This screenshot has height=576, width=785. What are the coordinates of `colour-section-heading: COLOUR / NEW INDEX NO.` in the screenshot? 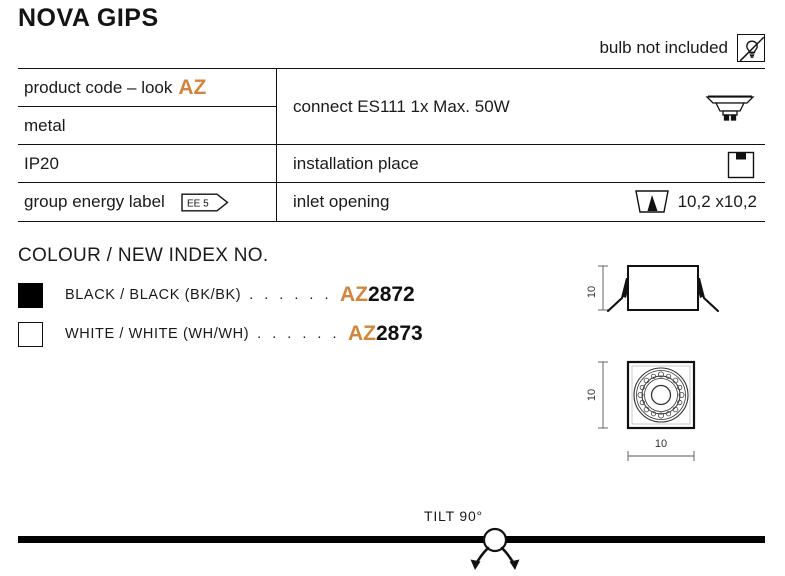 It's located at (143, 255).